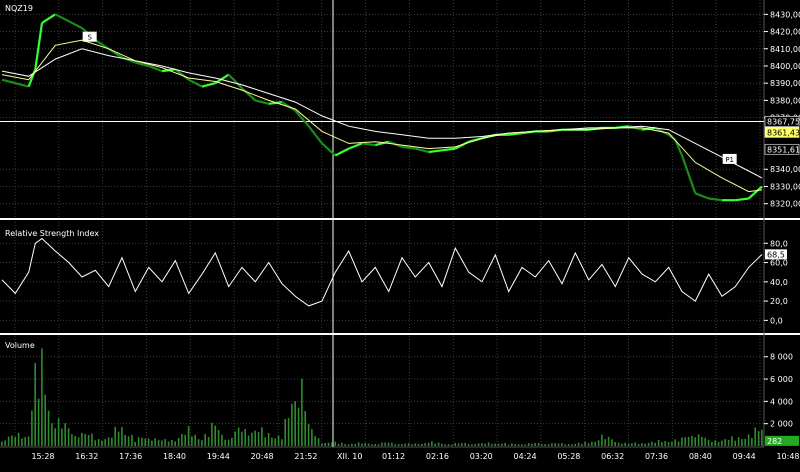 This screenshot has width=800, height=472. What do you see at coordinates (393, 456) in the screenshot?
I see `x-tick-label: 01:12` at bounding box center [393, 456].